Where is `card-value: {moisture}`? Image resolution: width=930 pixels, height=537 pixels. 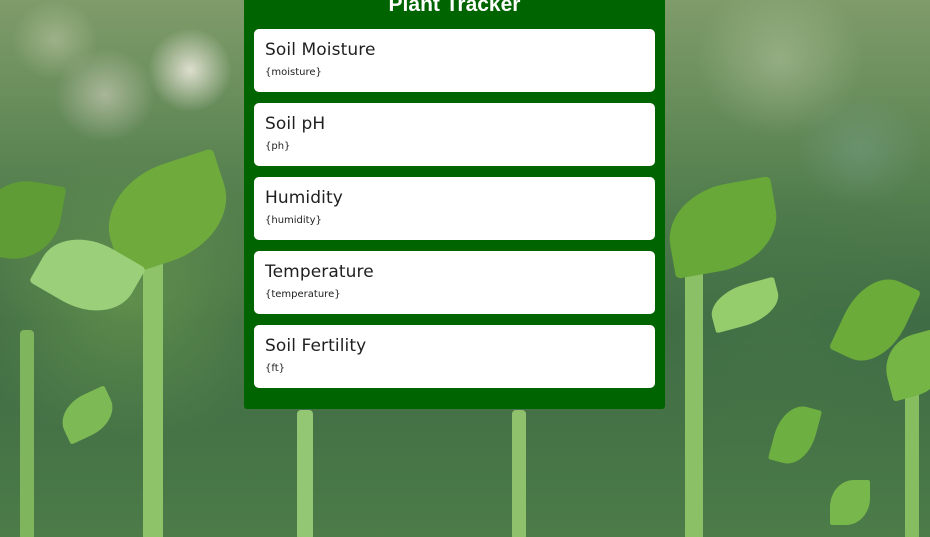 card-value: {moisture} is located at coordinates (293, 72).